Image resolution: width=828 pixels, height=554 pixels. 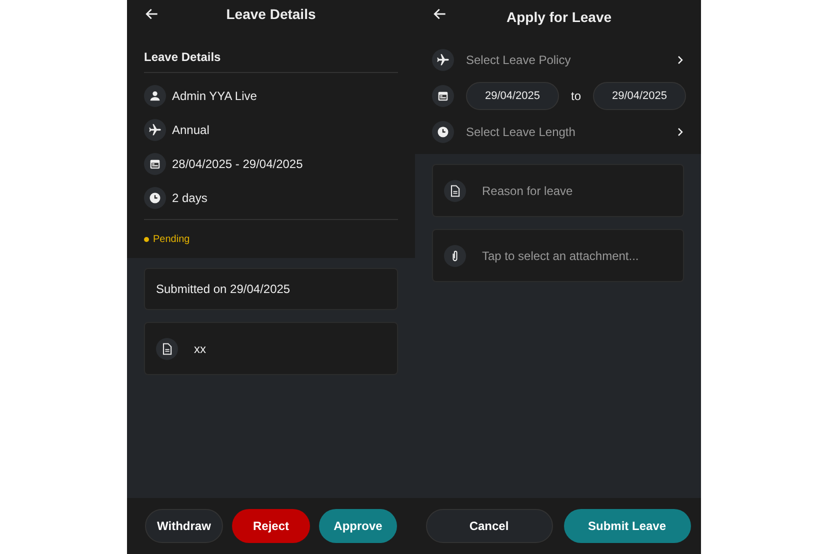 What do you see at coordinates (512, 96) in the screenshot?
I see `from-date-field: 29/04/2025` at bounding box center [512, 96].